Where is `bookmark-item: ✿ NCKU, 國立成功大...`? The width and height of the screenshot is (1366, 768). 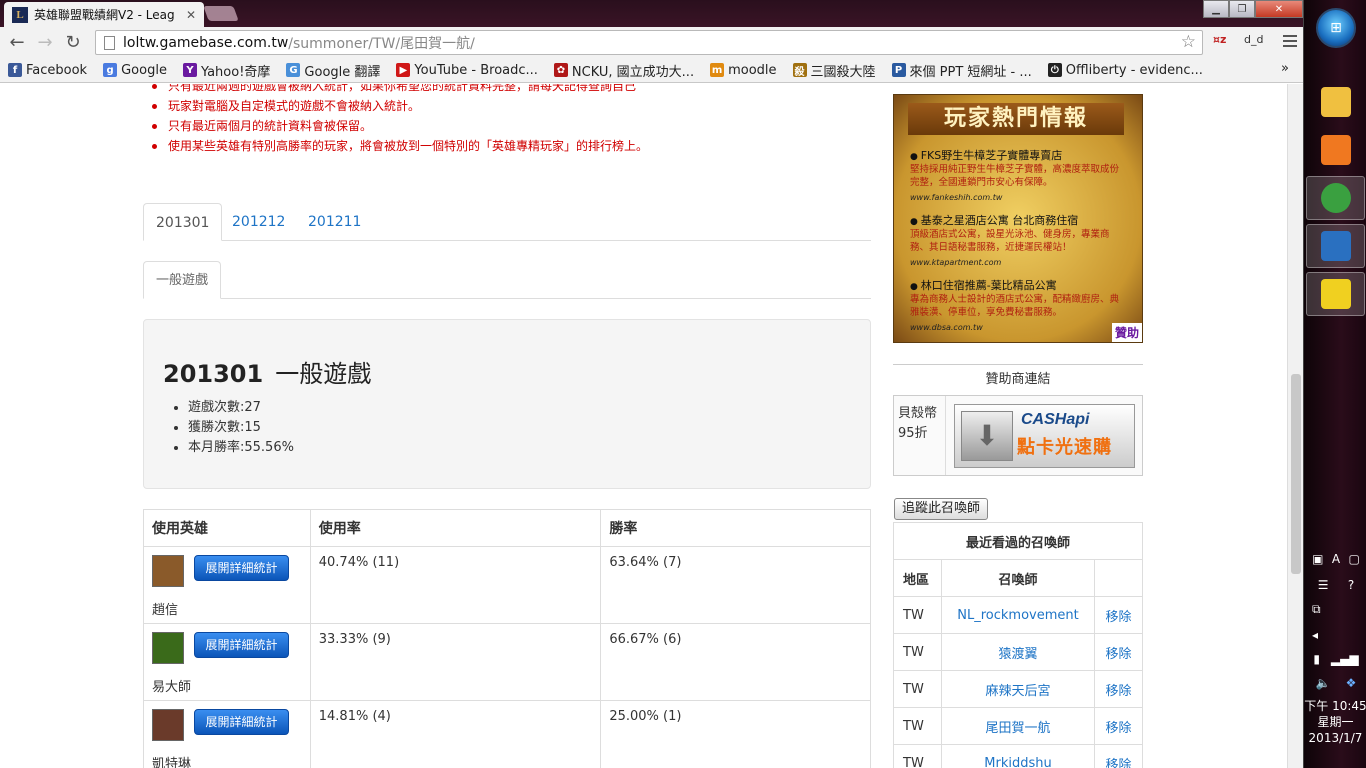
bookmark-item: ✿ NCKU, 國立成功大... is located at coordinates (623, 70).